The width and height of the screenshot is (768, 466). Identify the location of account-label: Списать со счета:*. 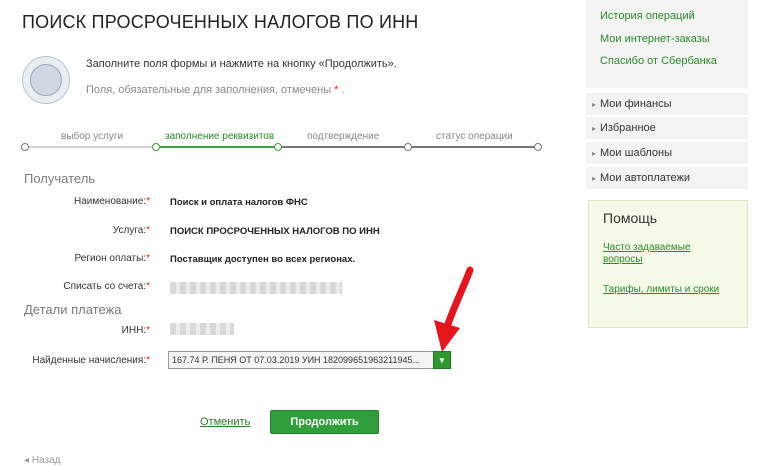
(75, 286).